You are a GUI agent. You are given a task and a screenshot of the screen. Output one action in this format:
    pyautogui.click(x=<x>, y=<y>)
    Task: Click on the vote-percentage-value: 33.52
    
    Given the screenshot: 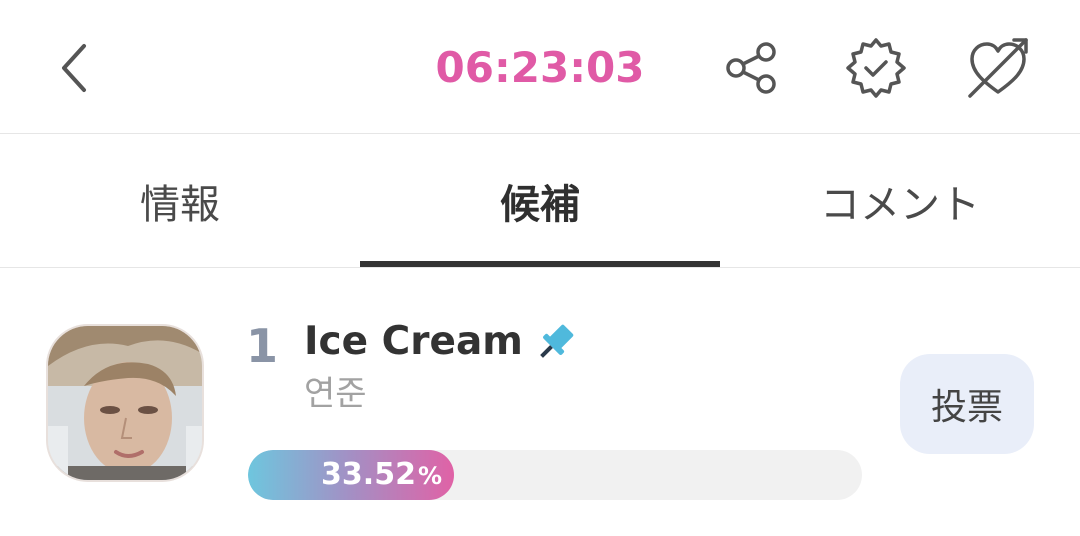 What is the action you would take?
    pyautogui.click(x=368, y=474)
    